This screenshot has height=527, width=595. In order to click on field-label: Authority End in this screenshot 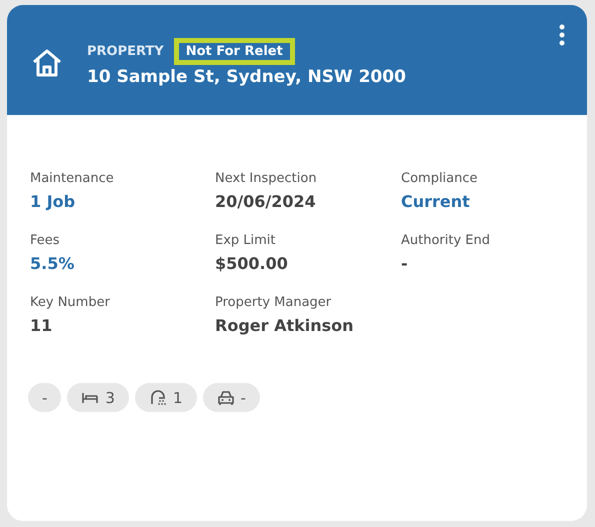, I will do `click(446, 240)`.